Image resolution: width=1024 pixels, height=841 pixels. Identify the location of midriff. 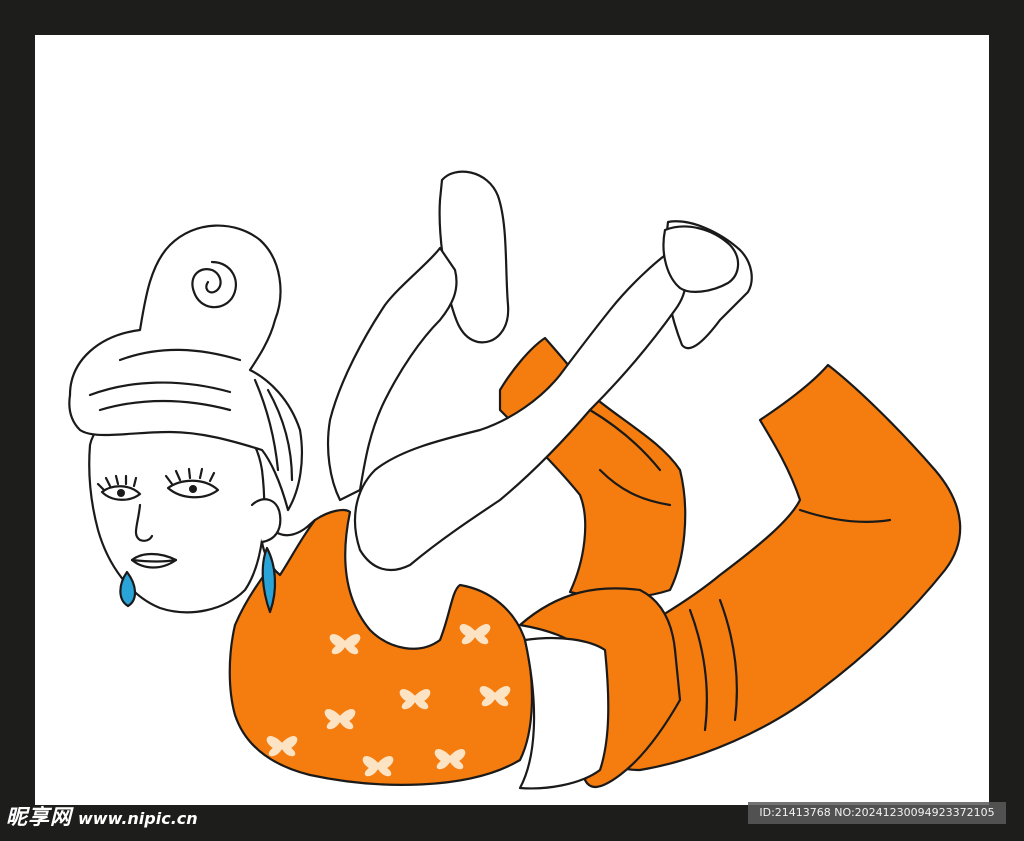
(564, 713).